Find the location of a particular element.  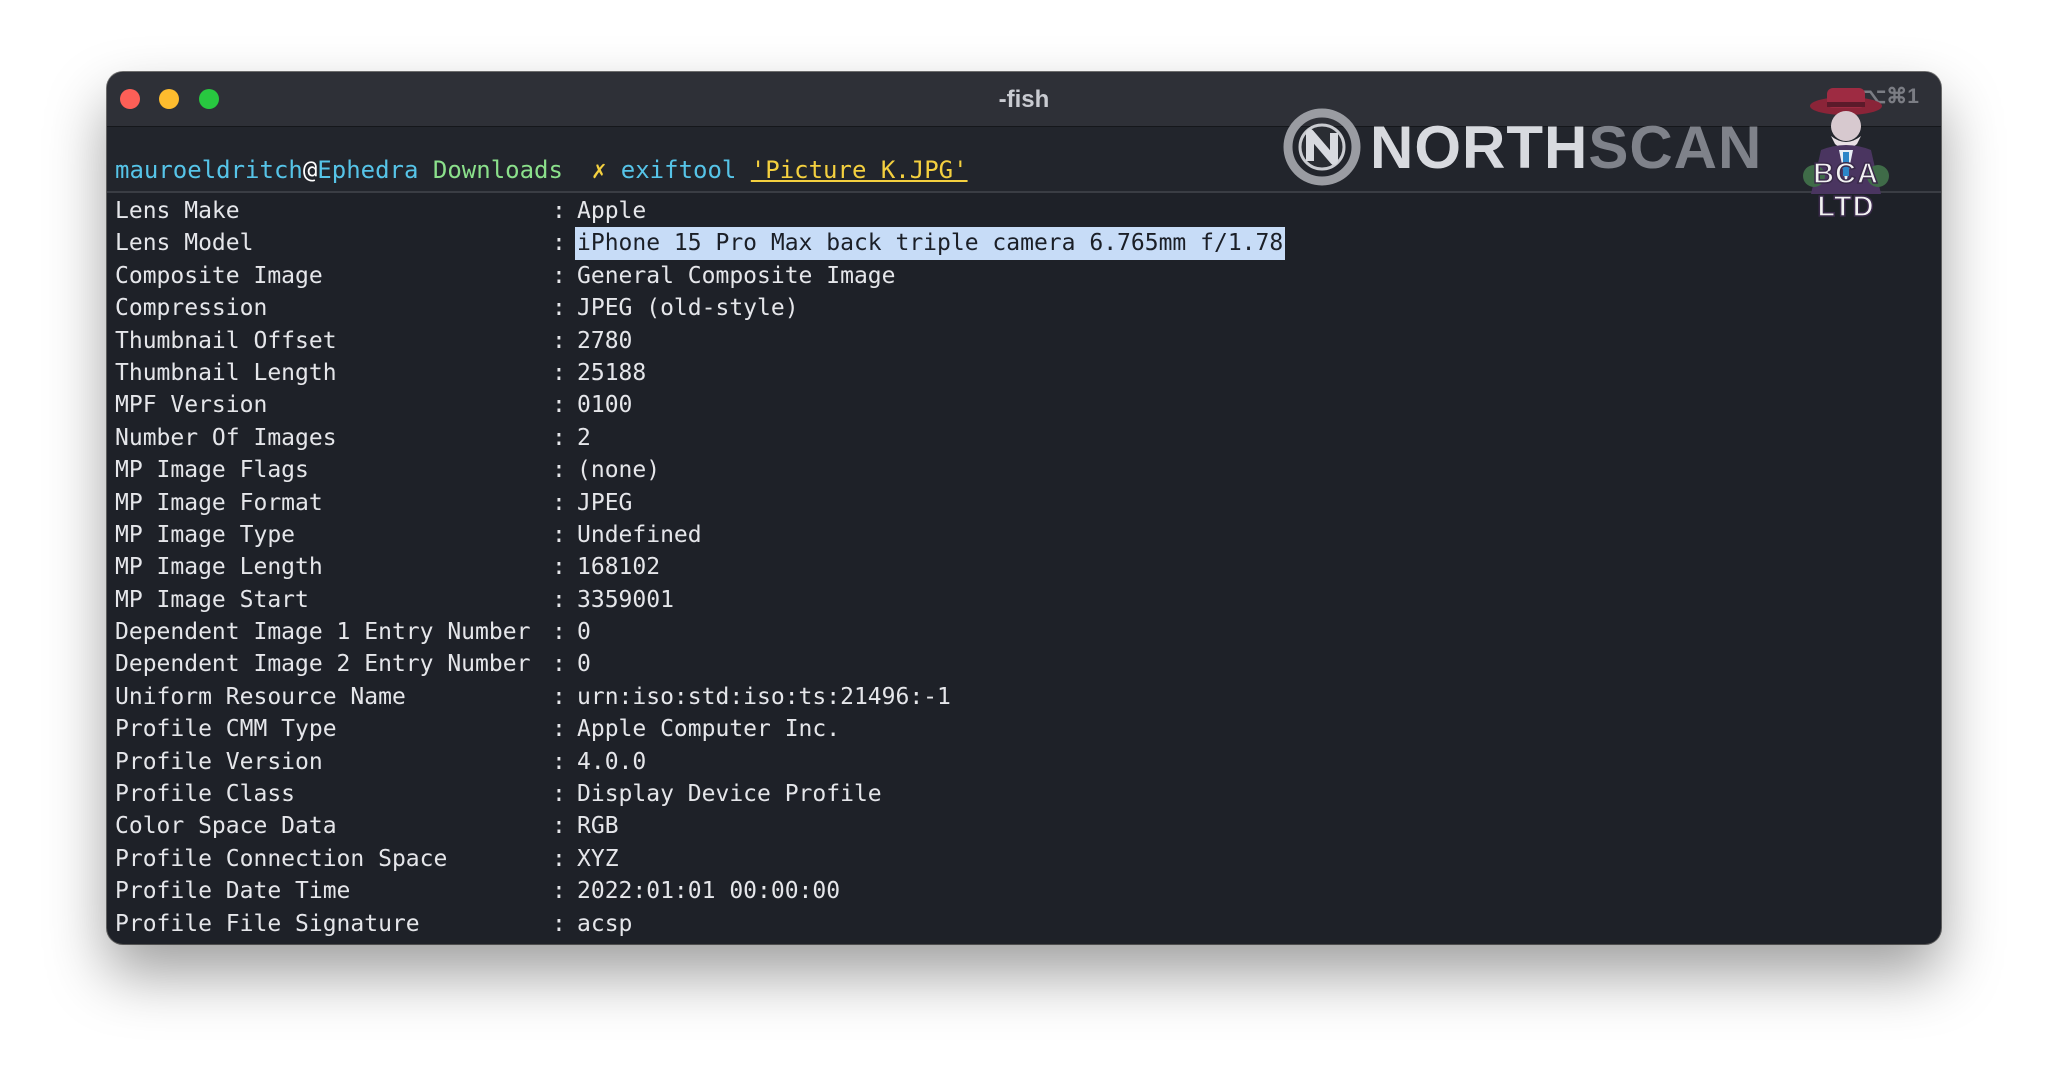

output-key: Lens Make is located at coordinates (177, 211).